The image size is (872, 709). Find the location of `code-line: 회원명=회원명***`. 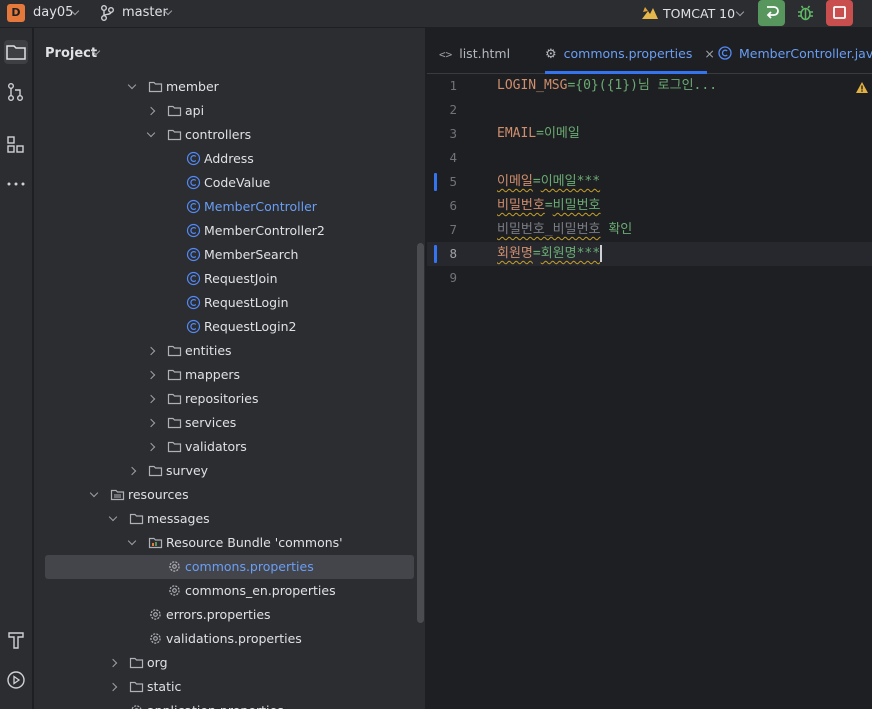

code-line: 회원명=회원명*** is located at coordinates (550, 254).